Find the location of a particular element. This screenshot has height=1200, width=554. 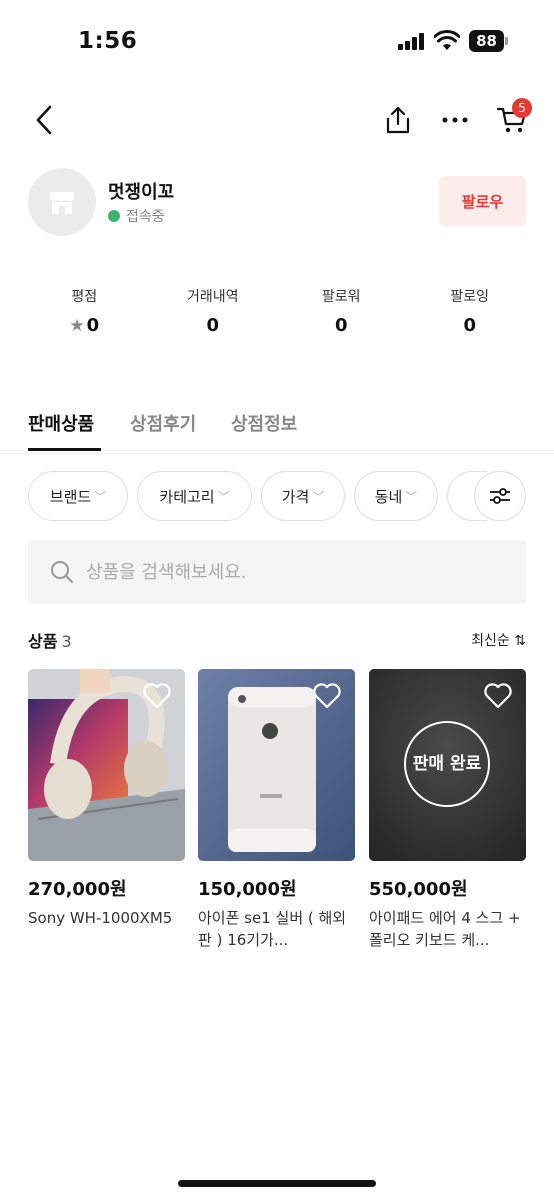

filter-settings-button is located at coordinates (500, 496).